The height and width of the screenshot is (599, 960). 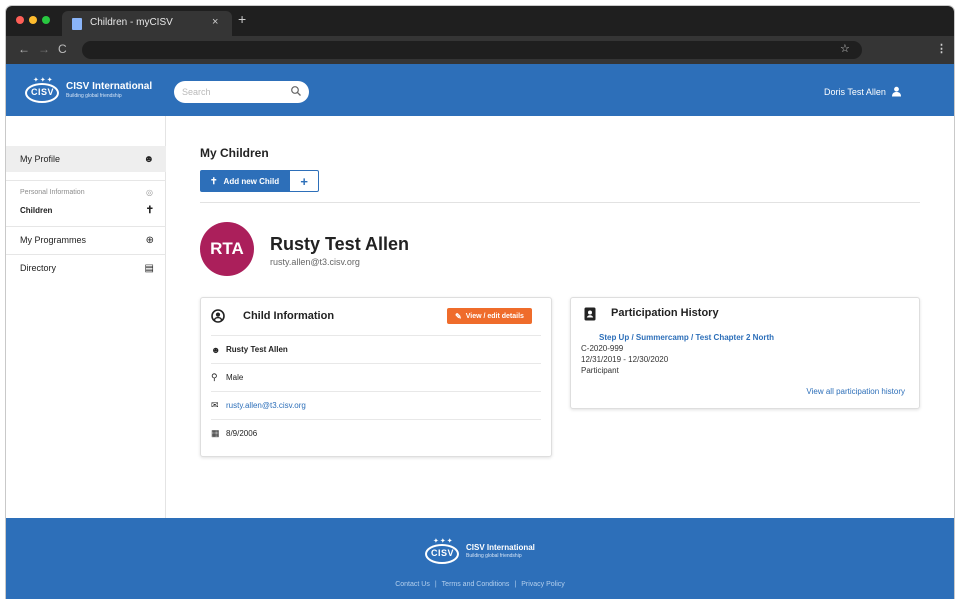 I want to click on participation-history-title: Participation History, so click(x=665, y=313).